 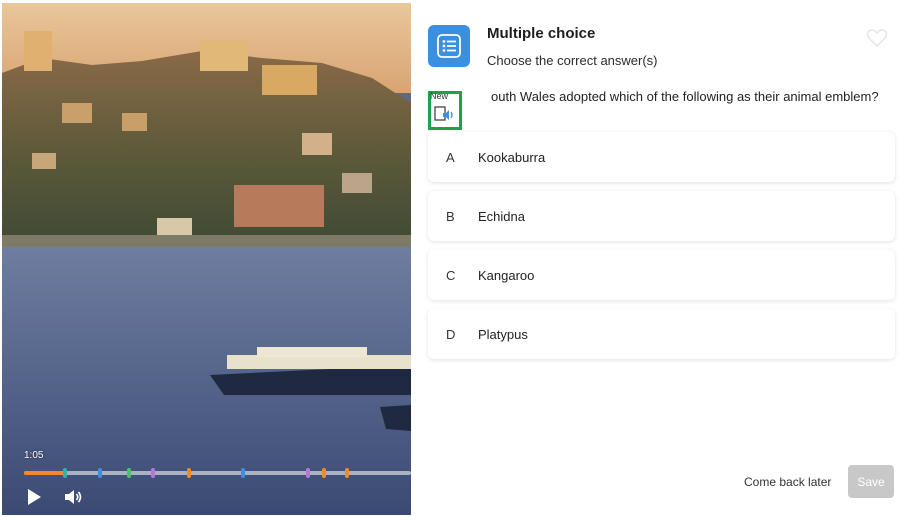 I want to click on option-letter: C, so click(x=451, y=275).